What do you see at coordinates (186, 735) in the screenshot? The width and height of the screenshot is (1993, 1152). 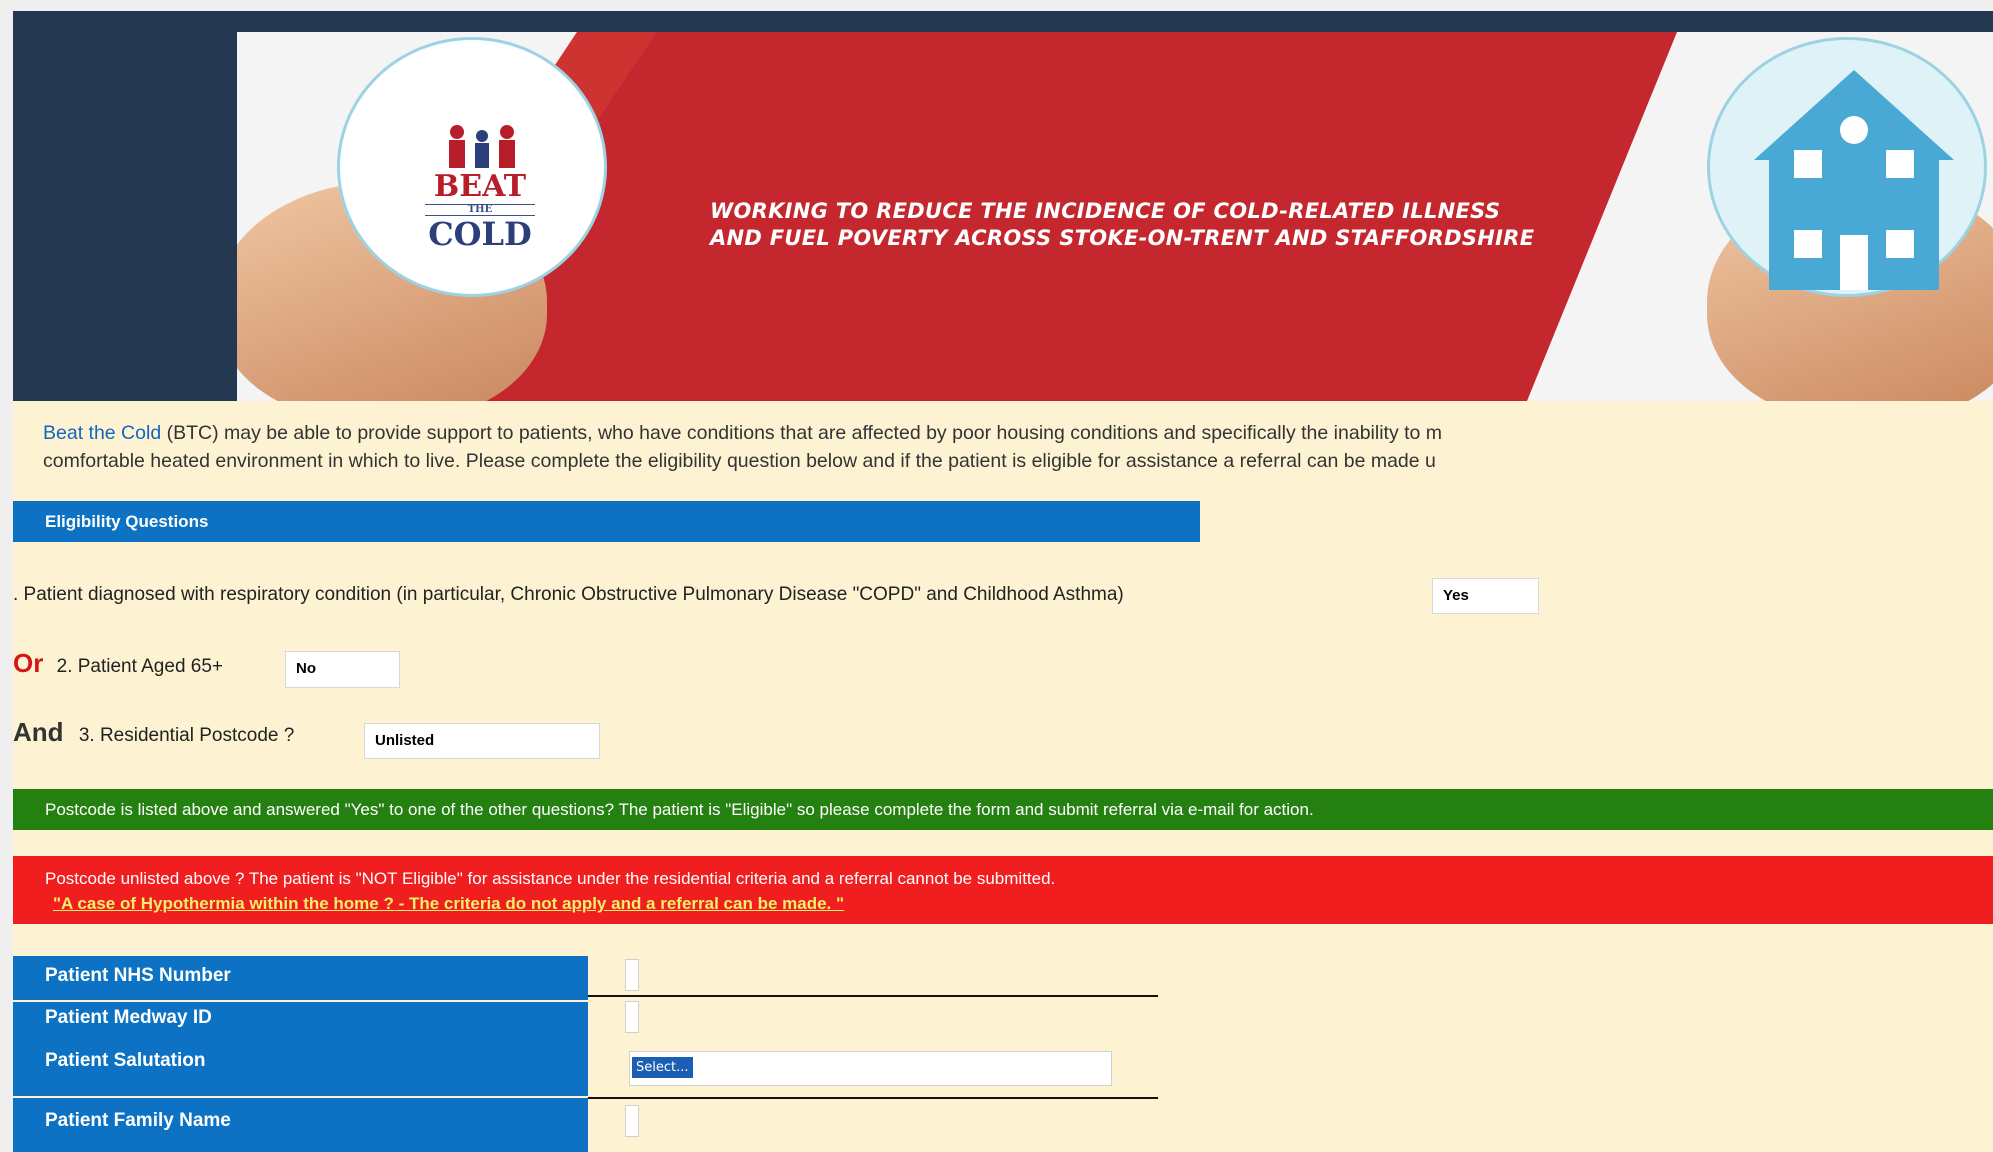 I see `question-3-label: 3. Residential Postcode ?` at bounding box center [186, 735].